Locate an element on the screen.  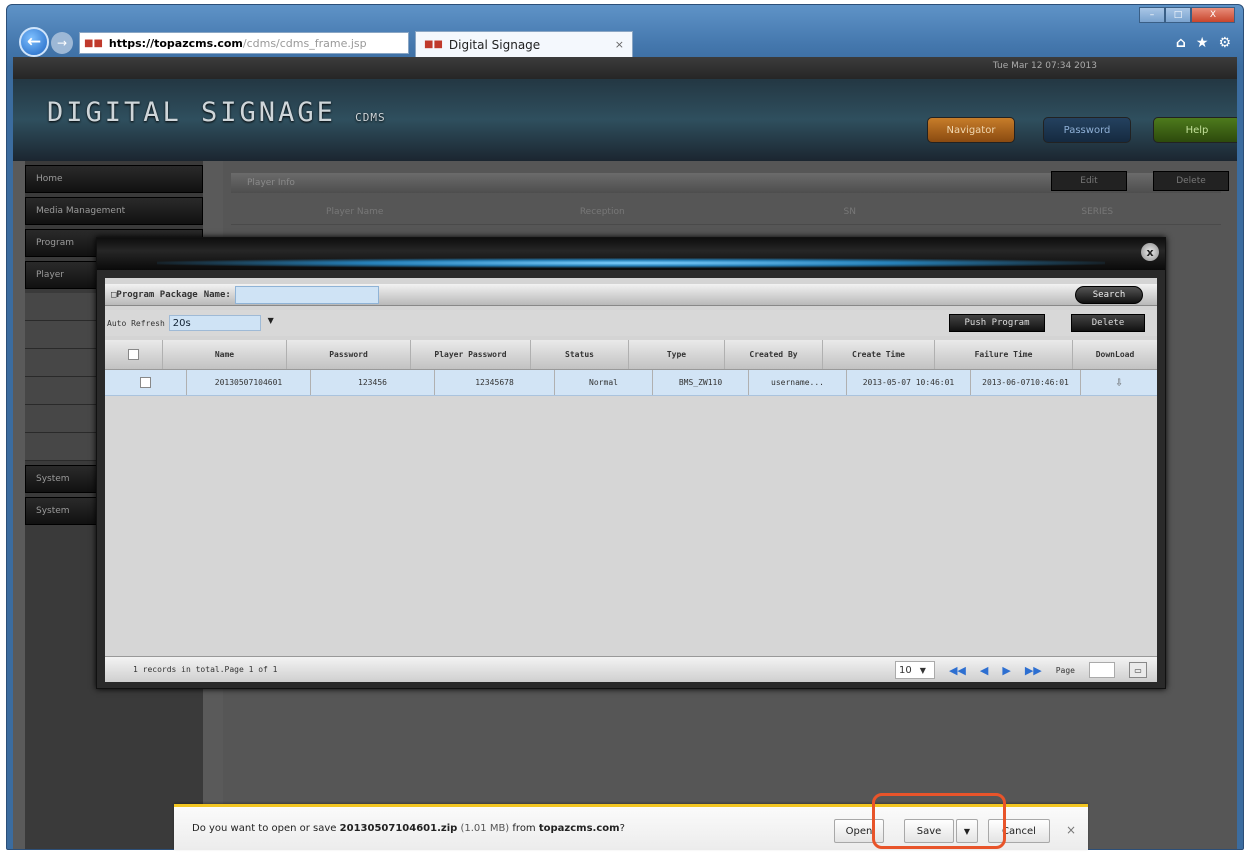
delete-button: Delete is located at coordinates (1108, 323).